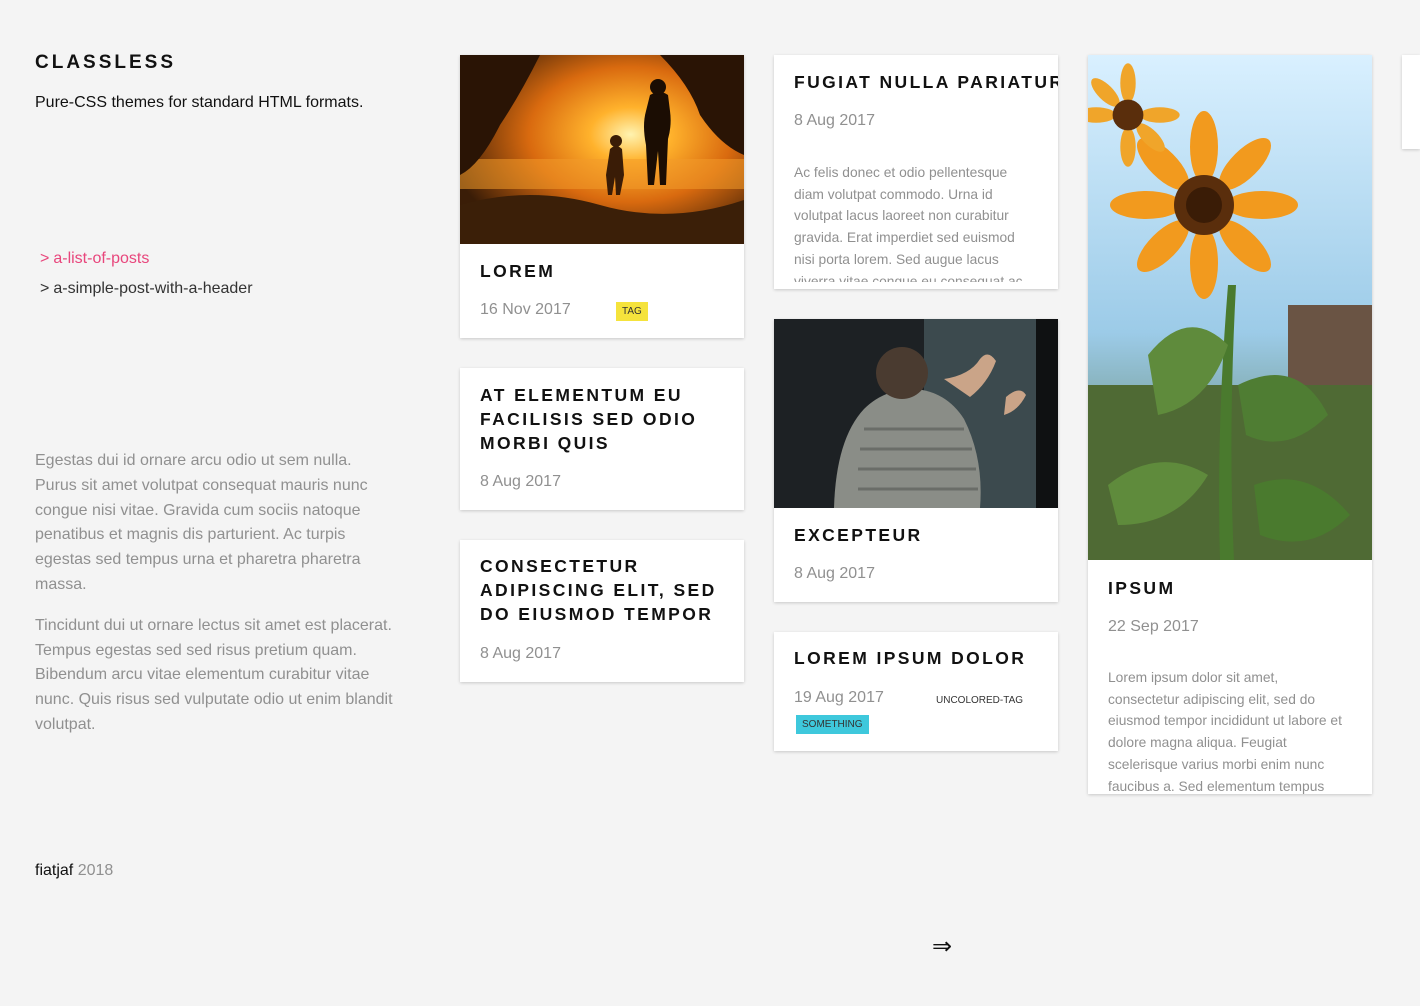  What do you see at coordinates (54, 870) in the screenshot?
I see `footer-author: fiatjaf` at bounding box center [54, 870].